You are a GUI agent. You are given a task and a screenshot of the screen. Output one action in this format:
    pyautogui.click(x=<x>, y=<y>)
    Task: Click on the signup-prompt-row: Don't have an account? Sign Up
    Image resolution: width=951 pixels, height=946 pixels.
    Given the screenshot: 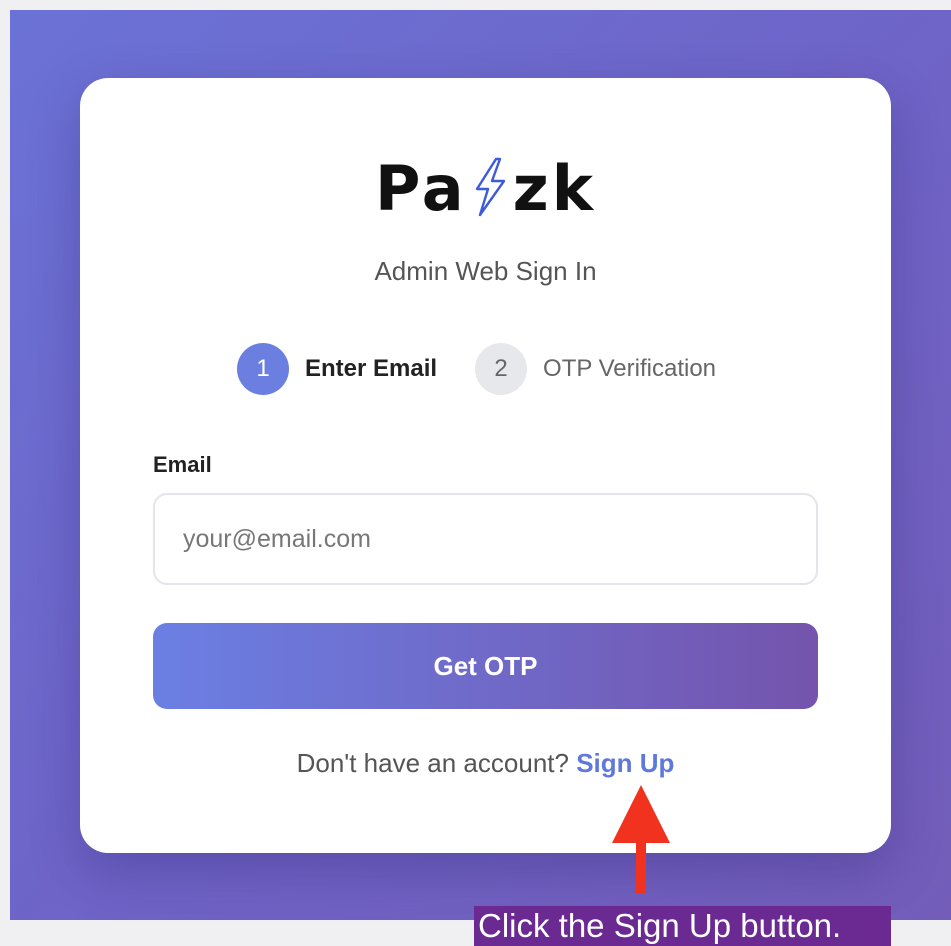 What is the action you would take?
    pyautogui.click(x=485, y=763)
    